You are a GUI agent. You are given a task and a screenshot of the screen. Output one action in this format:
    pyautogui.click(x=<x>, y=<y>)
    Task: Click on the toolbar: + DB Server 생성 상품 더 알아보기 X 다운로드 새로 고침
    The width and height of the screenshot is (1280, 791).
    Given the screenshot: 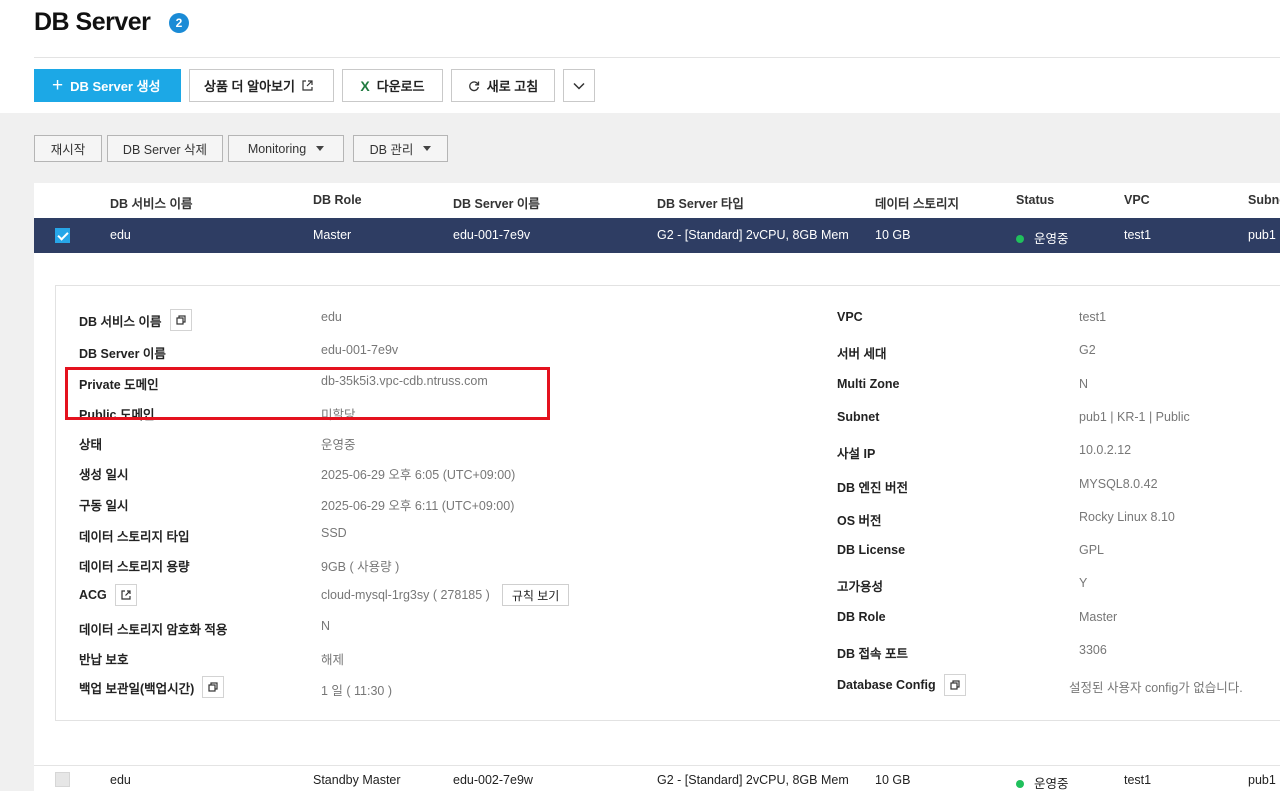 What is the action you would take?
    pyautogui.click(x=314, y=85)
    